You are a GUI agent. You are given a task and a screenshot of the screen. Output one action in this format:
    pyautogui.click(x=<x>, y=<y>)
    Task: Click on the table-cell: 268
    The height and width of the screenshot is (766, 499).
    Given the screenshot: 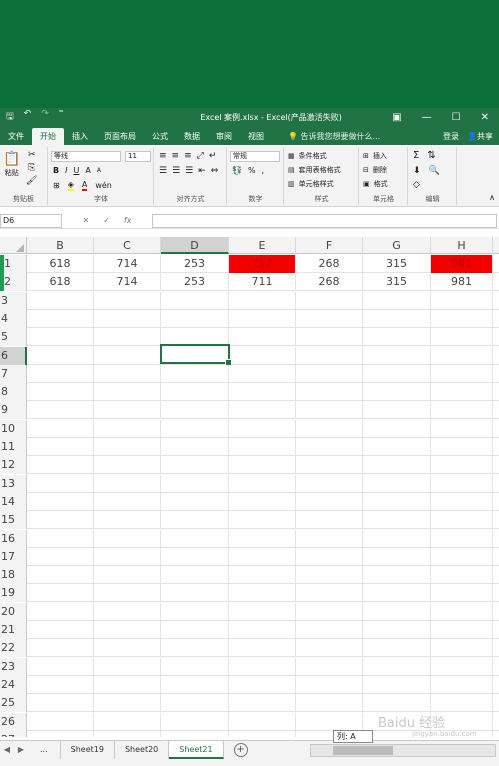 What is the action you would take?
    pyautogui.click(x=329, y=282)
    